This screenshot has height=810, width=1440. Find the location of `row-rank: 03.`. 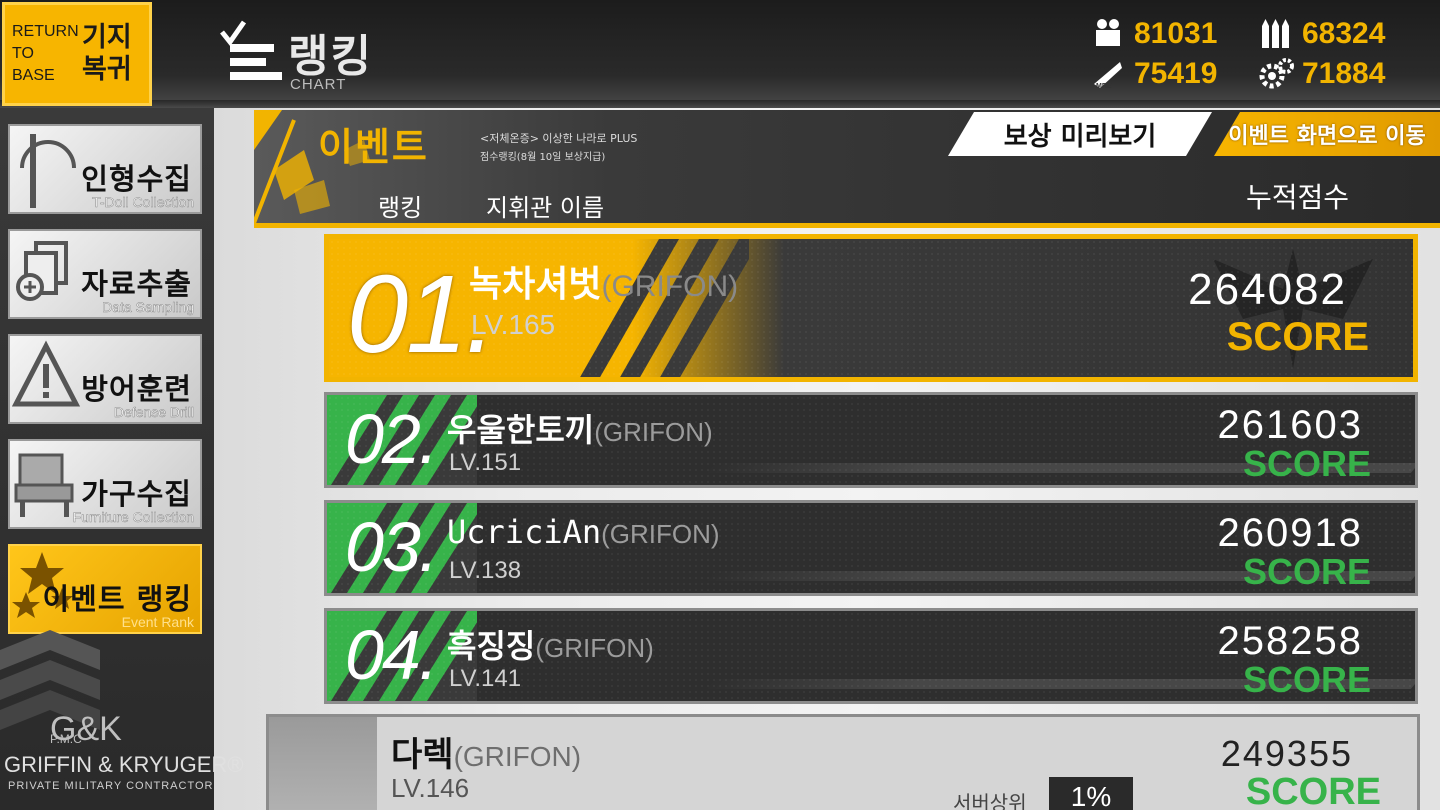

row-rank: 03. is located at coordinates (391, 547).